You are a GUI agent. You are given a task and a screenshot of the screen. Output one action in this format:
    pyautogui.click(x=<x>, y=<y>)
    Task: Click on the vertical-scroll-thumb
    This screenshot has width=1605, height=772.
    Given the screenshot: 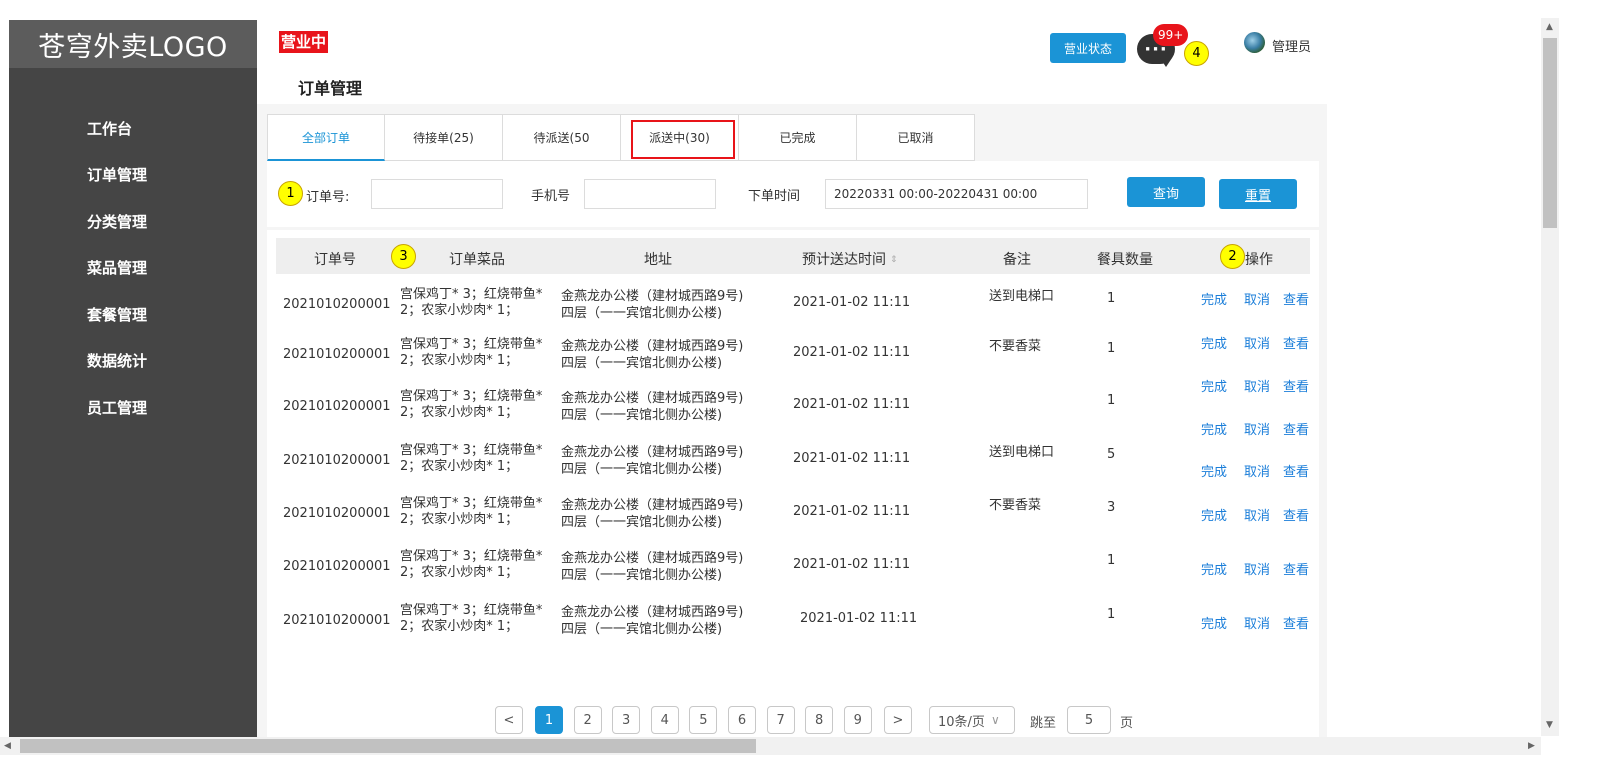 What is the action you would take?
    pyautogui.click(x=1550, y=133)
    